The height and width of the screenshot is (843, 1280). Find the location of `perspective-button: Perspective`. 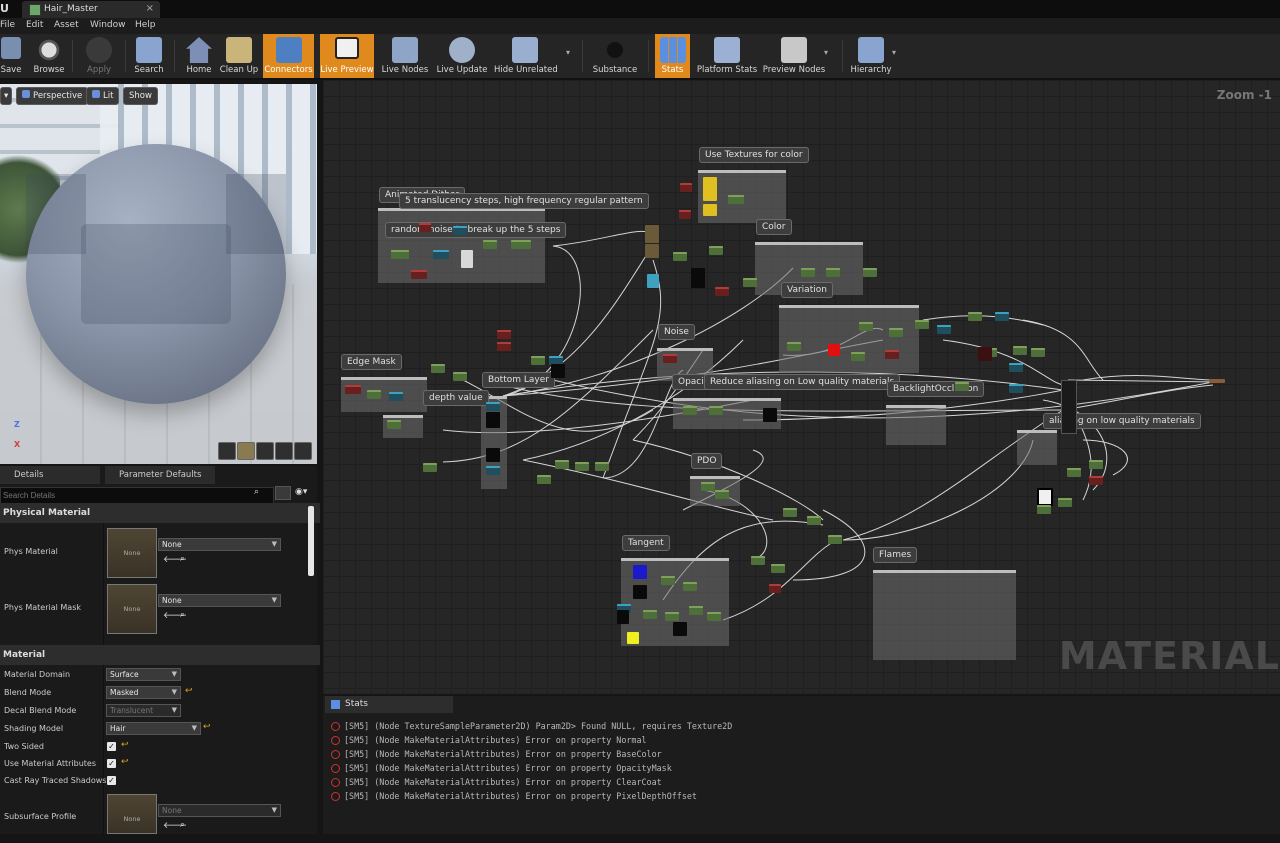

perspective-button: Perspective is located at coordinates (52, 96).